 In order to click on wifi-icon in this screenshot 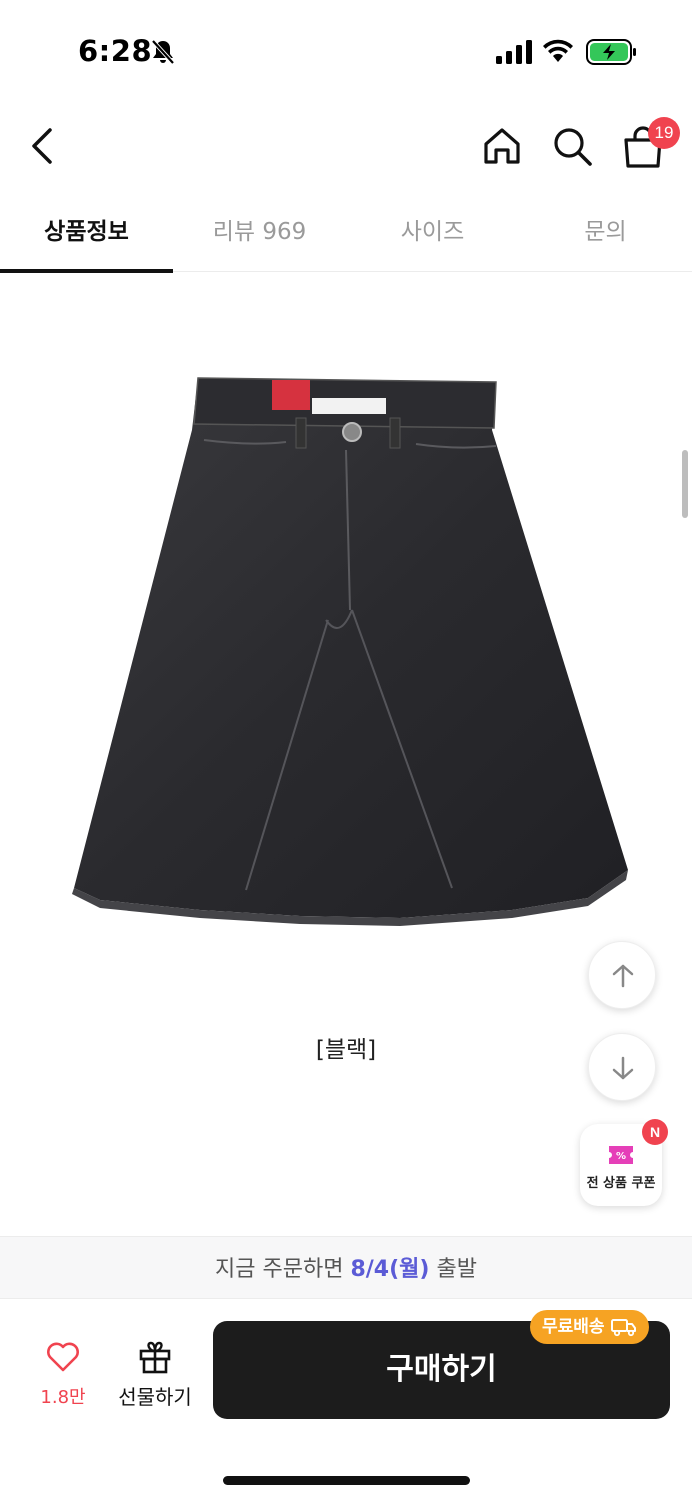, I will do `click(558, 50)`.